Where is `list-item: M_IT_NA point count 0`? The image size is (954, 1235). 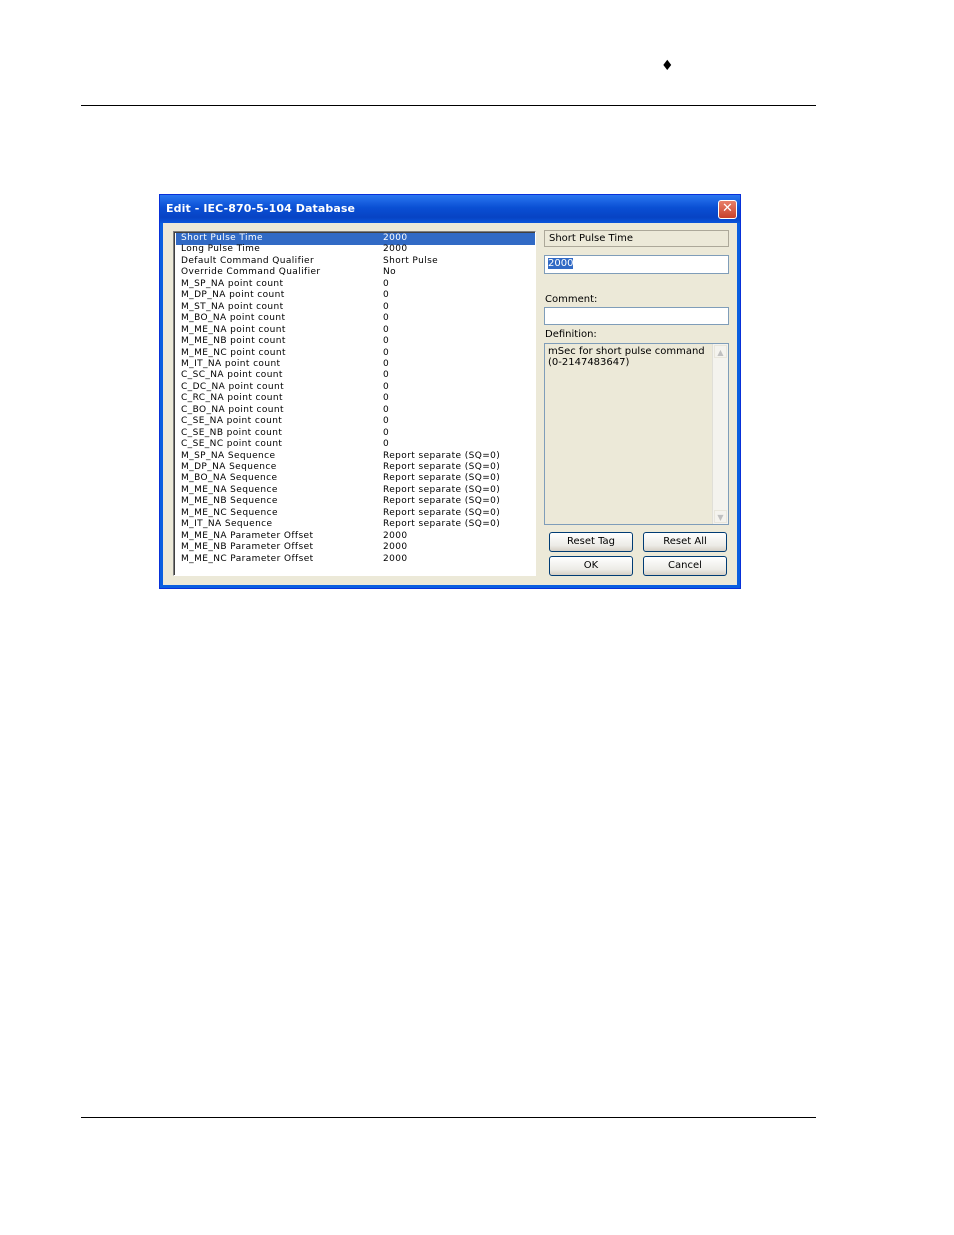
list-item: M_IT_NA point count 0 is located at coordinates (355, 365).